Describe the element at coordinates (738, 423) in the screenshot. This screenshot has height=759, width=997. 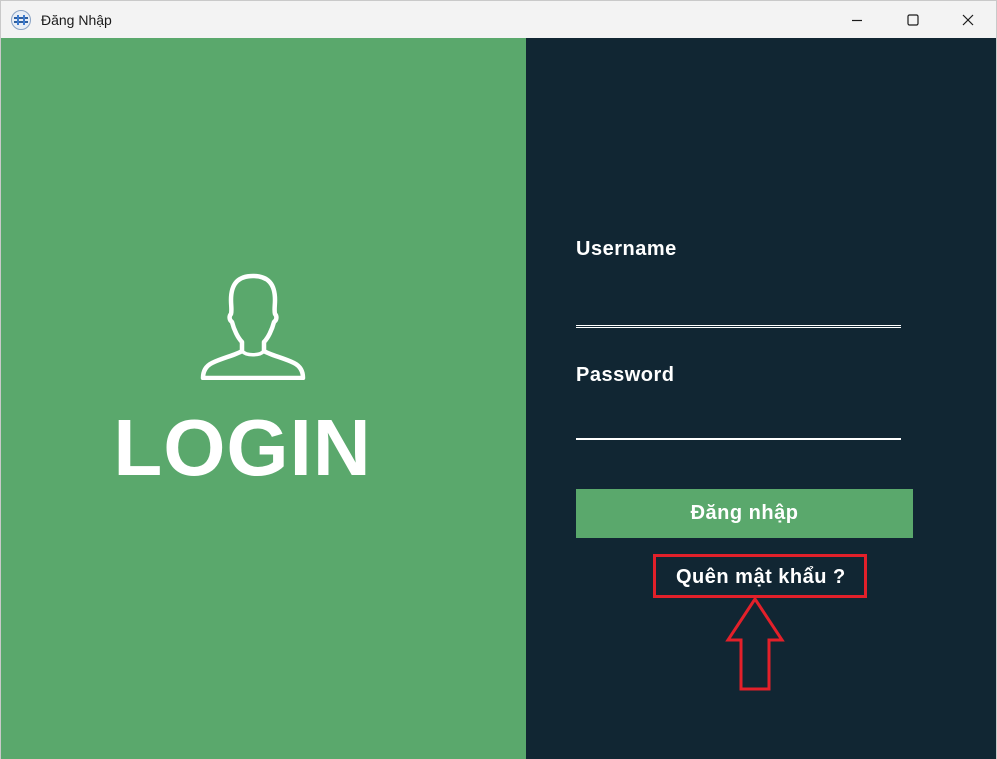
I see `password-field` at that location.